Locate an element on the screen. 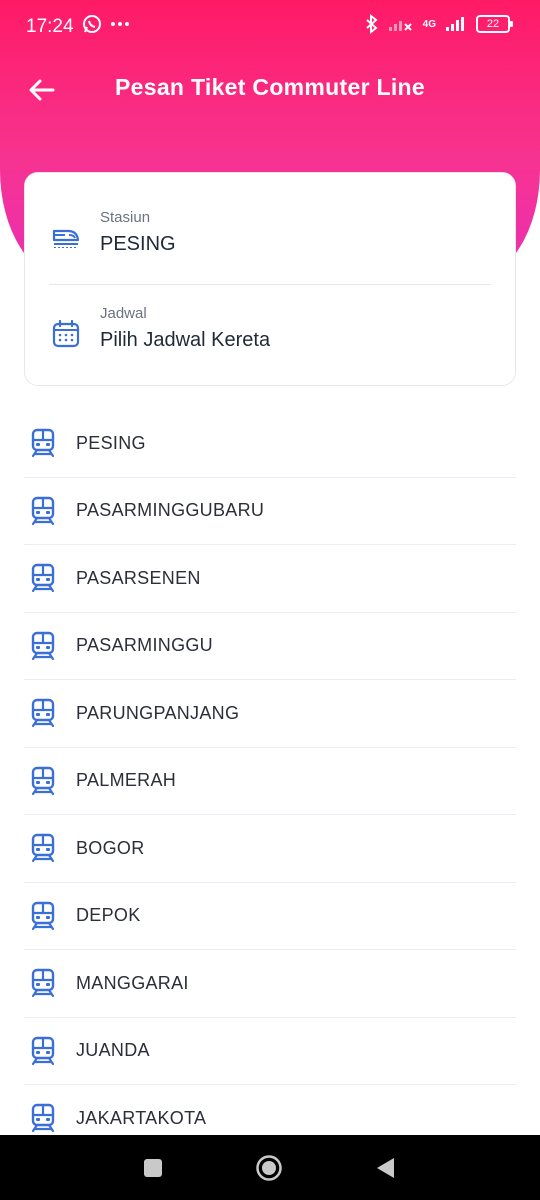 The height and width of the screenshot is (1200, 540). station-list-item: PASARSENEN is located at coordinates (270, 579).